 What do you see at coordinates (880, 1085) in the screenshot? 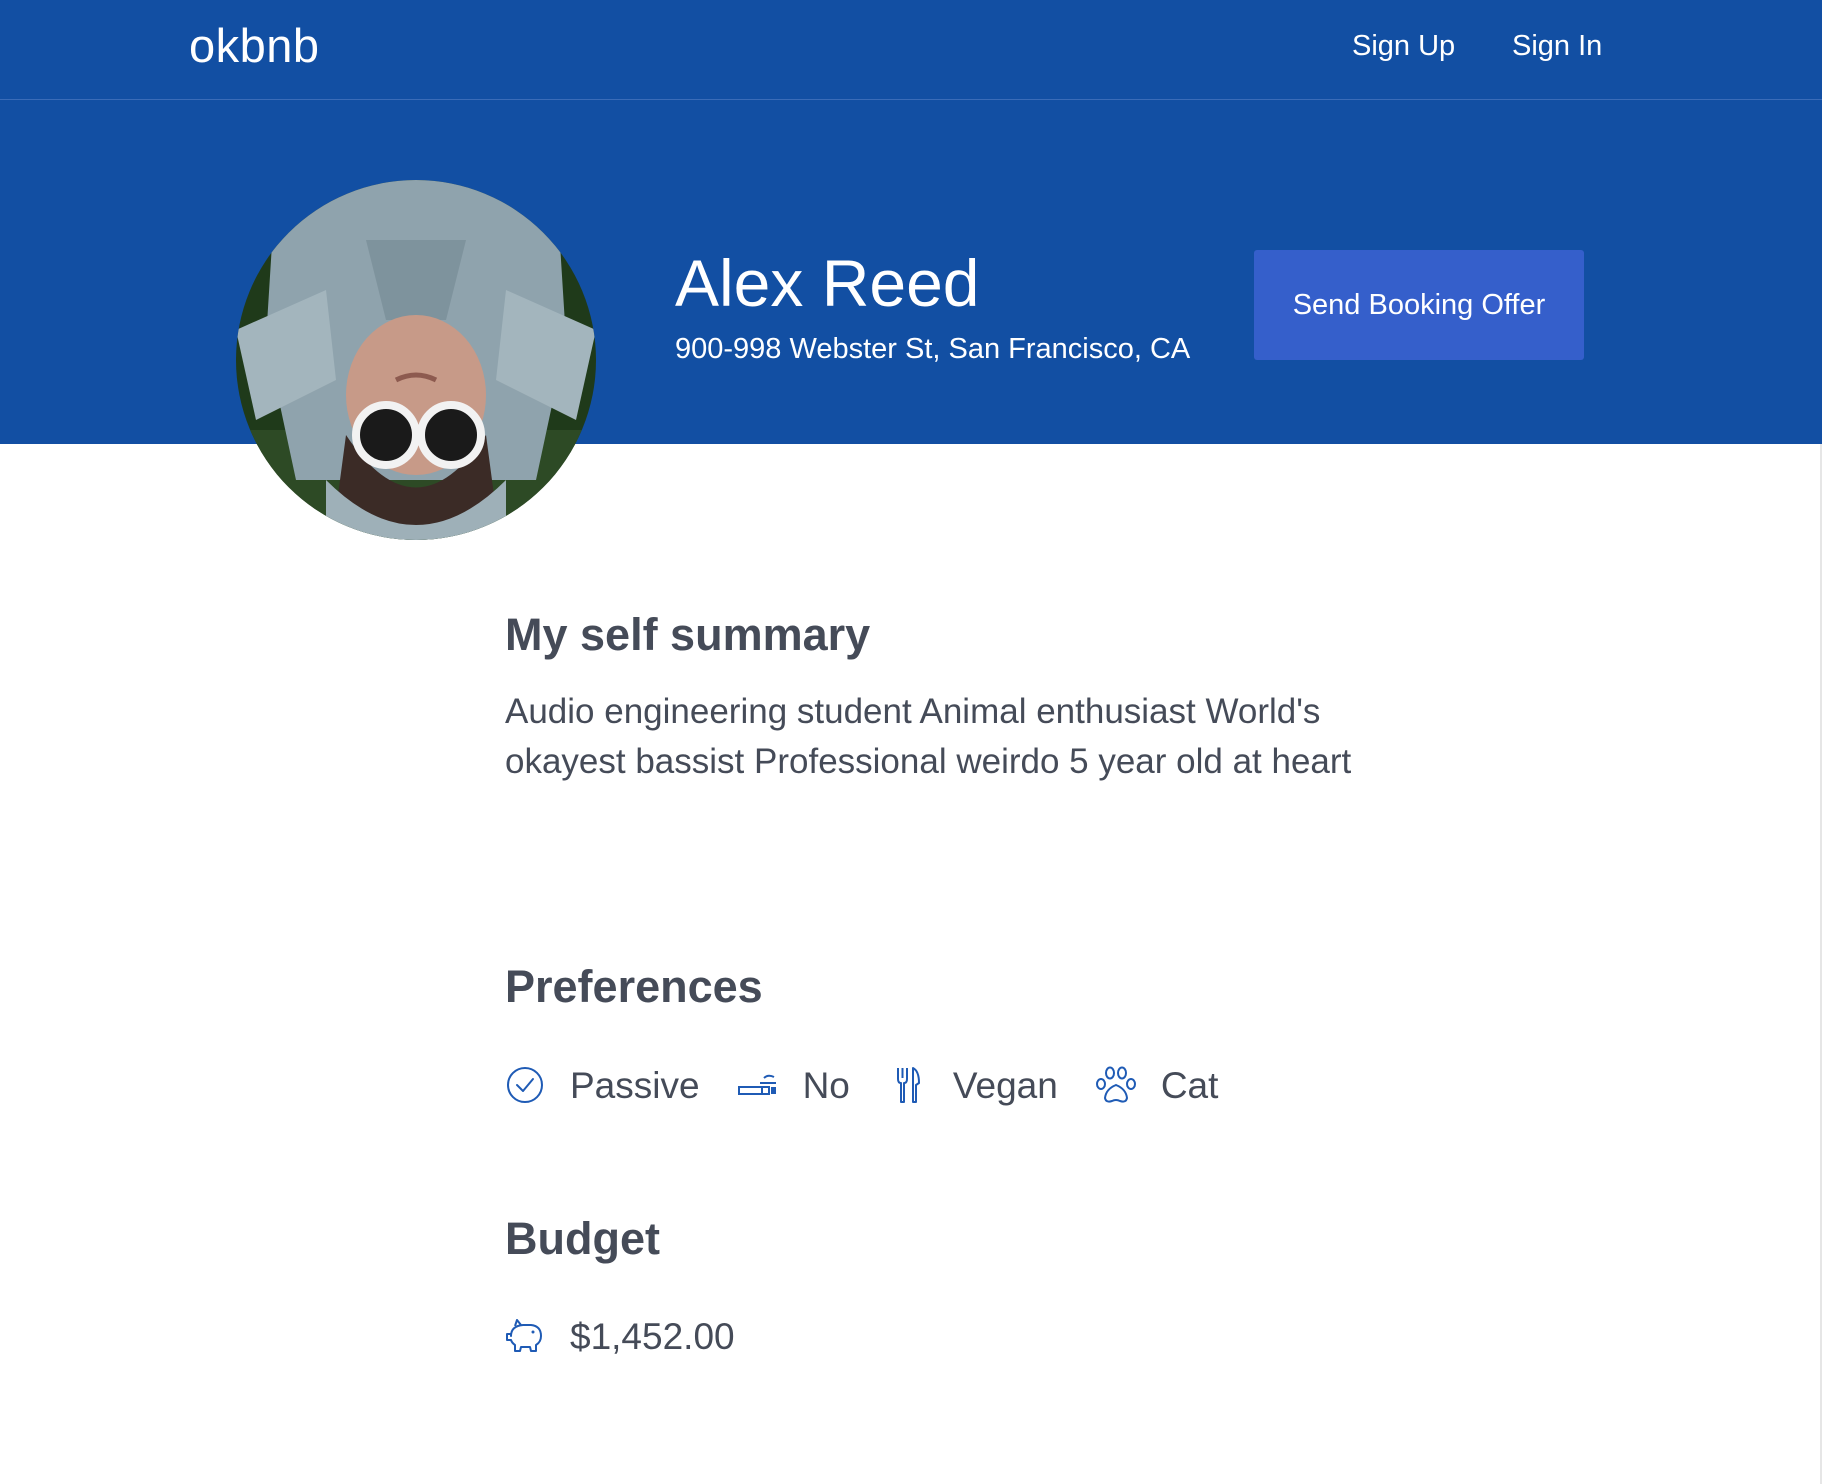
I see `preferences-list: Passive No Vegan Cat` at bounding box center [880, 1085].